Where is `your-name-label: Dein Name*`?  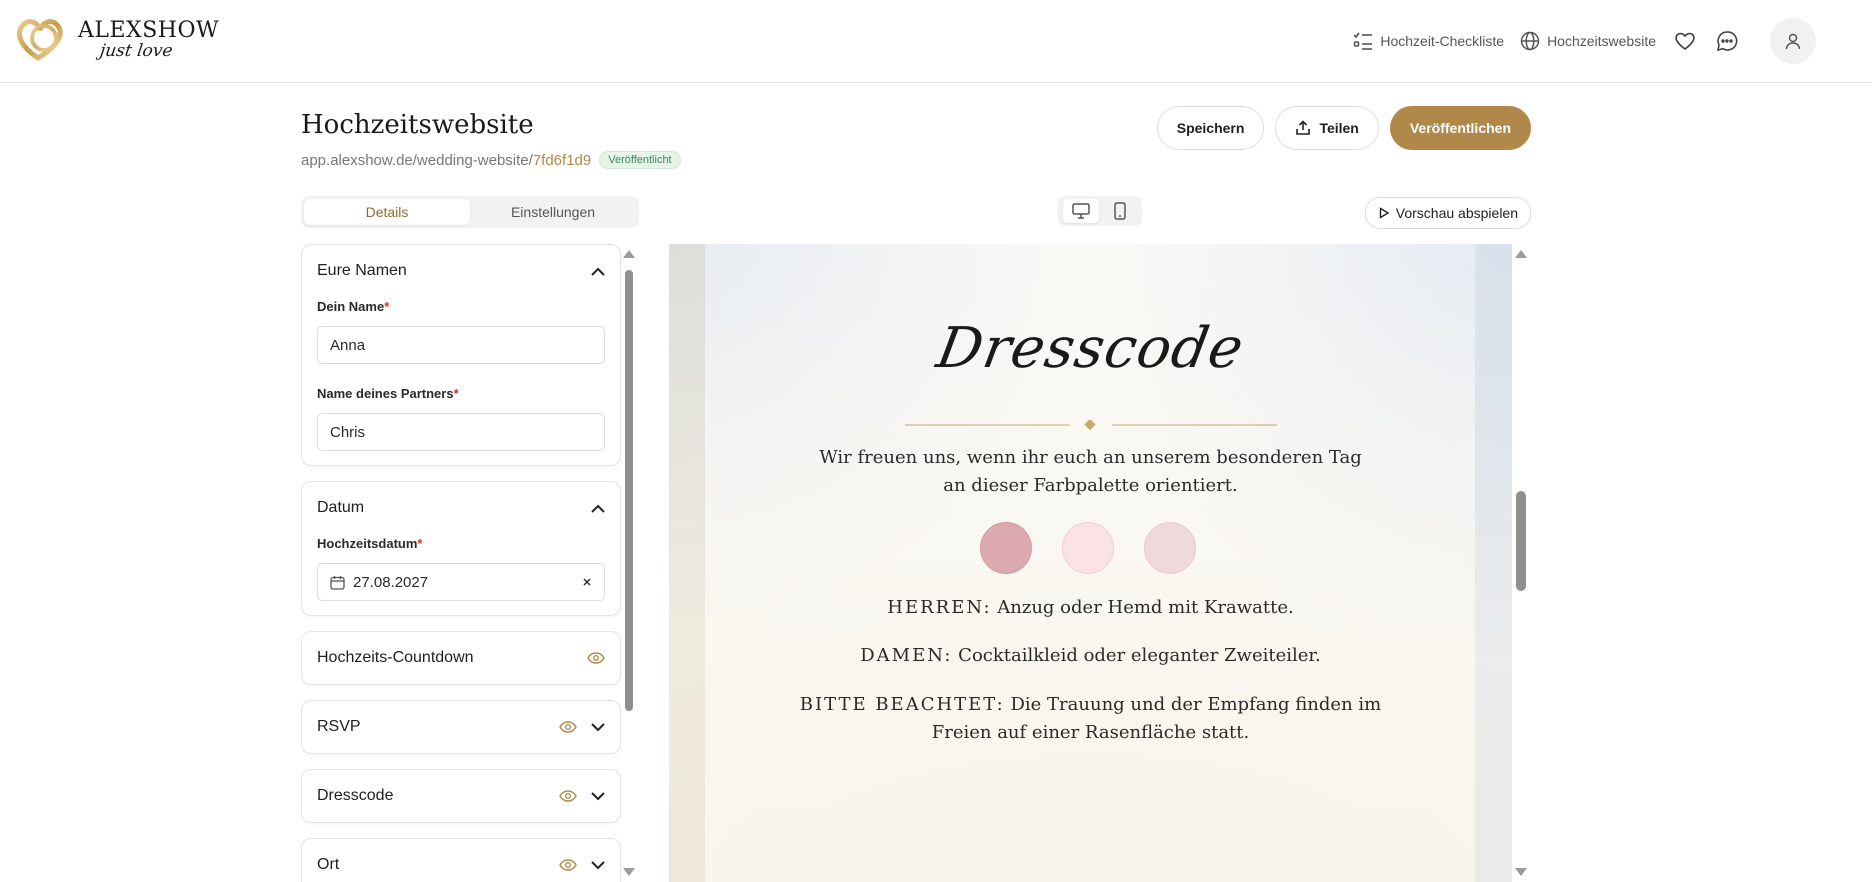
your-name-label: Dein Name* is located at coordinates (353, 306).